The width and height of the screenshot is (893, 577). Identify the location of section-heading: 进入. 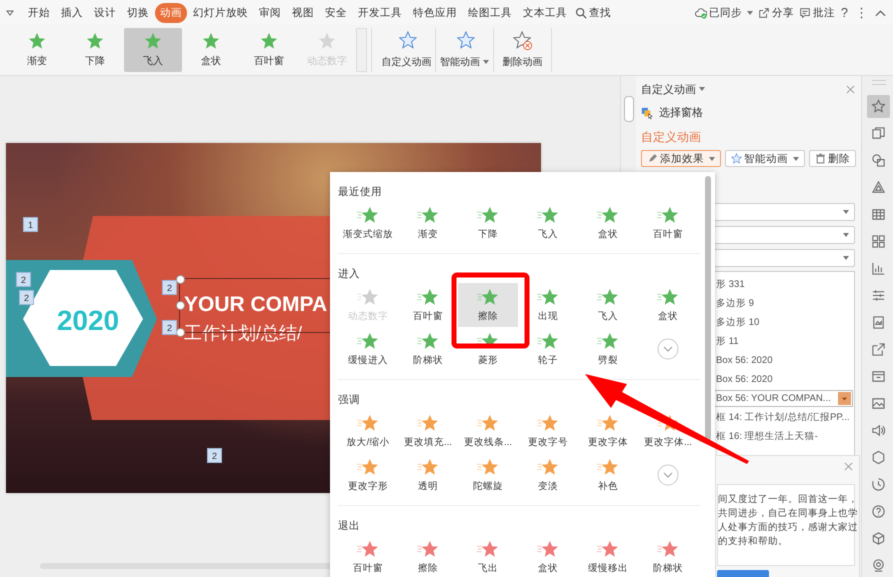
(349, 274).